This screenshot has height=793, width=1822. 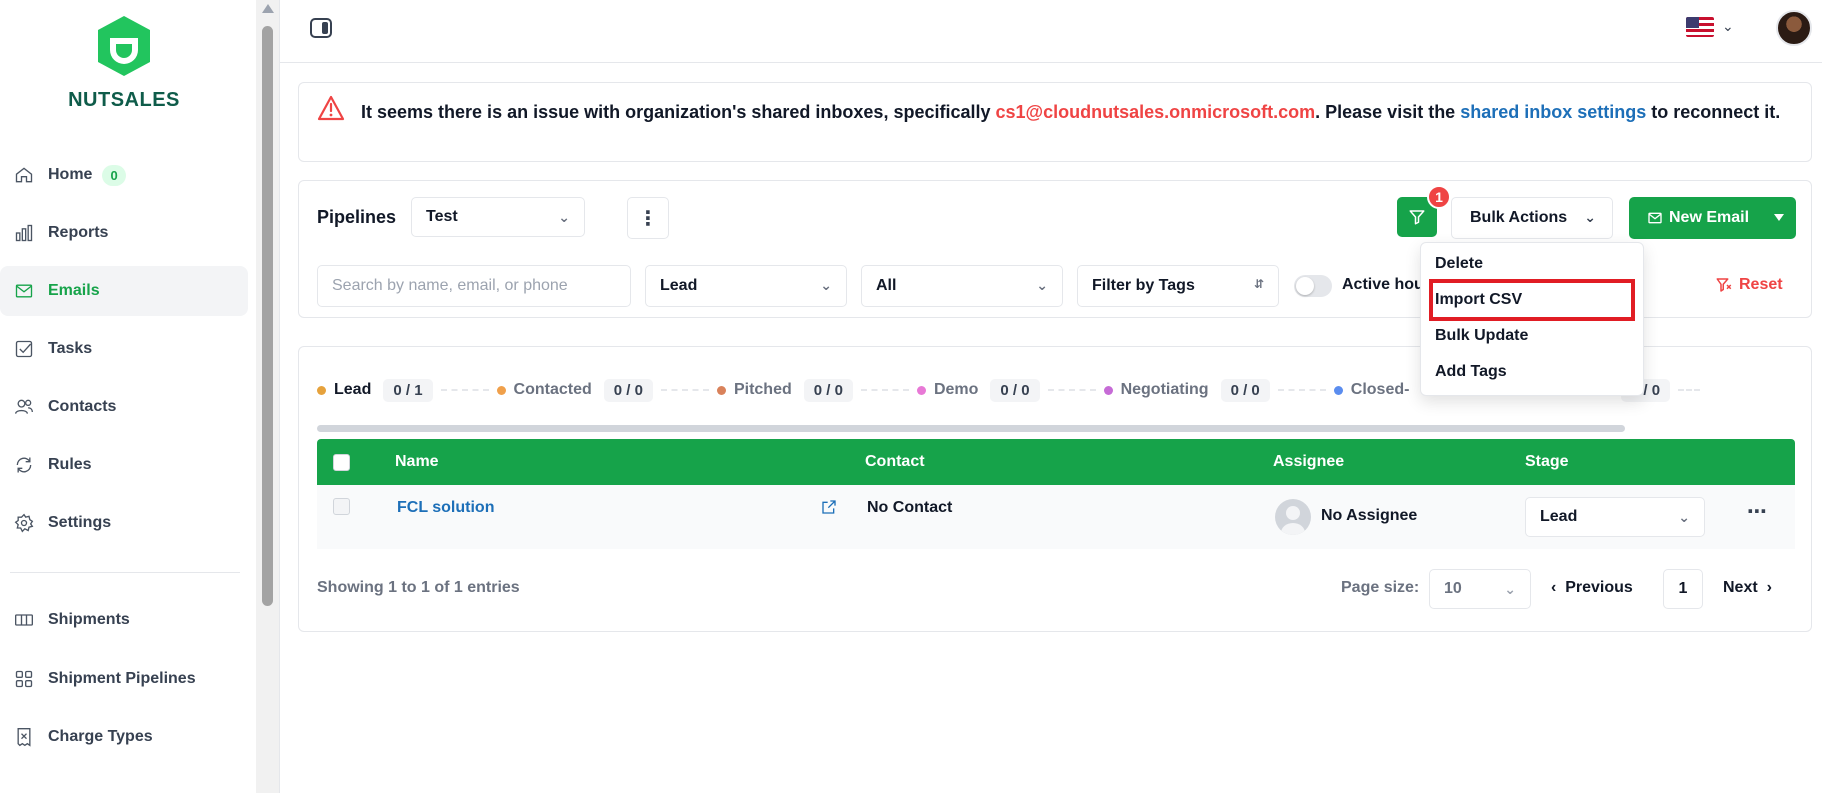 I want to click on sidebar-item-label: Rules, so click(x=70, y=464).